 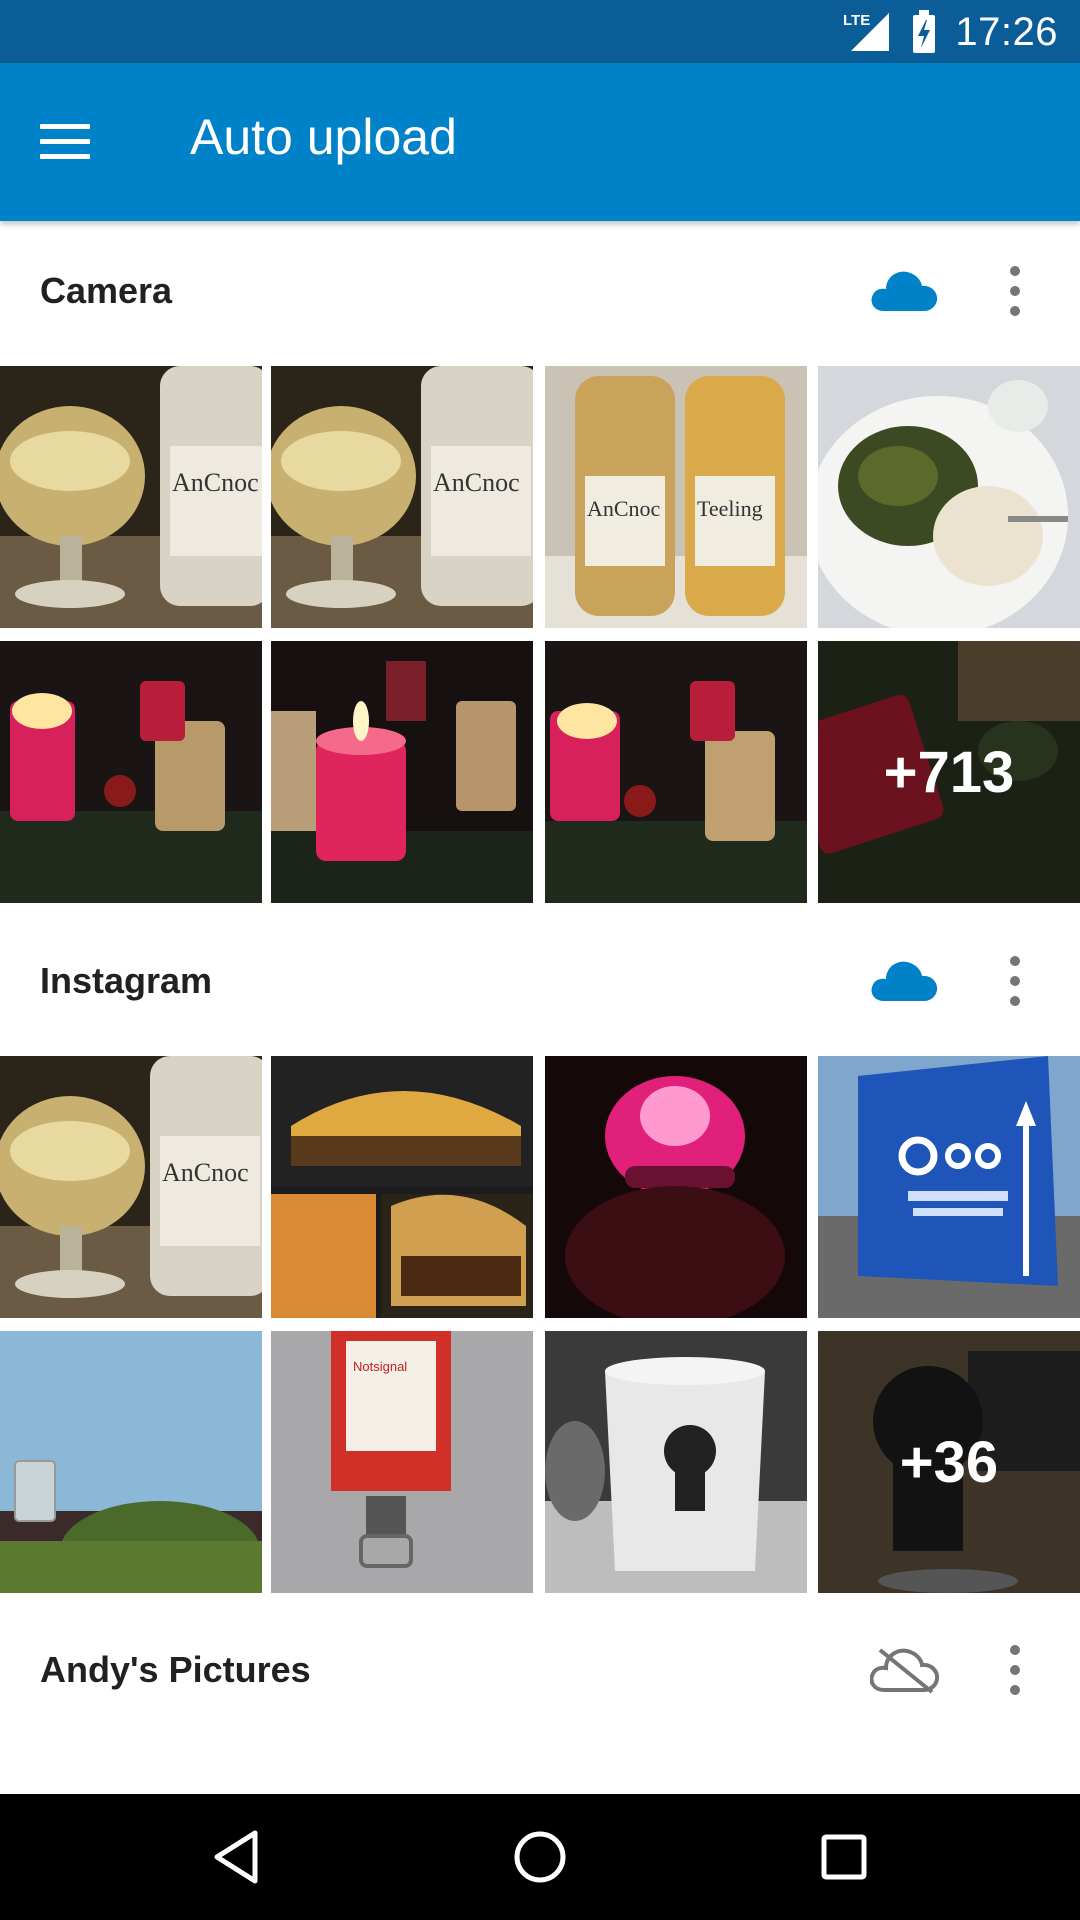 I want to click on more-count-badge: +36, so click(x=949, y=1462).